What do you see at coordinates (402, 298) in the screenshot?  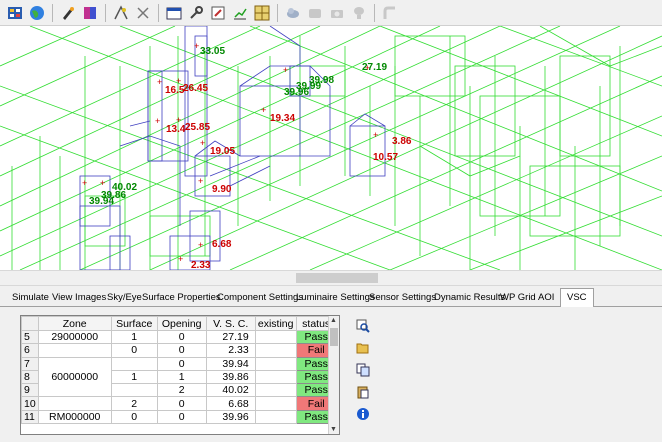 I see `tab-sensor-settings: Sensor Settings` at bounding box center [402, 298].